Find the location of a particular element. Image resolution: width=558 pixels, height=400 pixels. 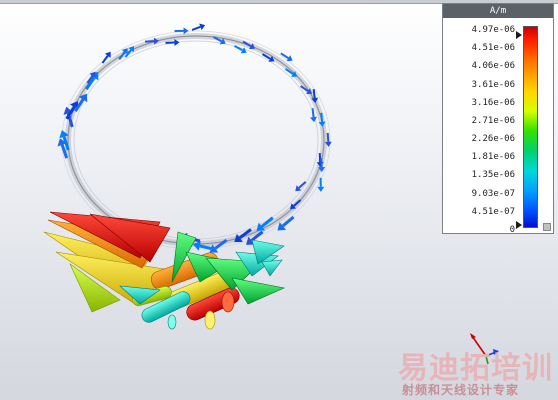

legend-tick-label: 9.03e-07 is located at coordinates (493, 193).